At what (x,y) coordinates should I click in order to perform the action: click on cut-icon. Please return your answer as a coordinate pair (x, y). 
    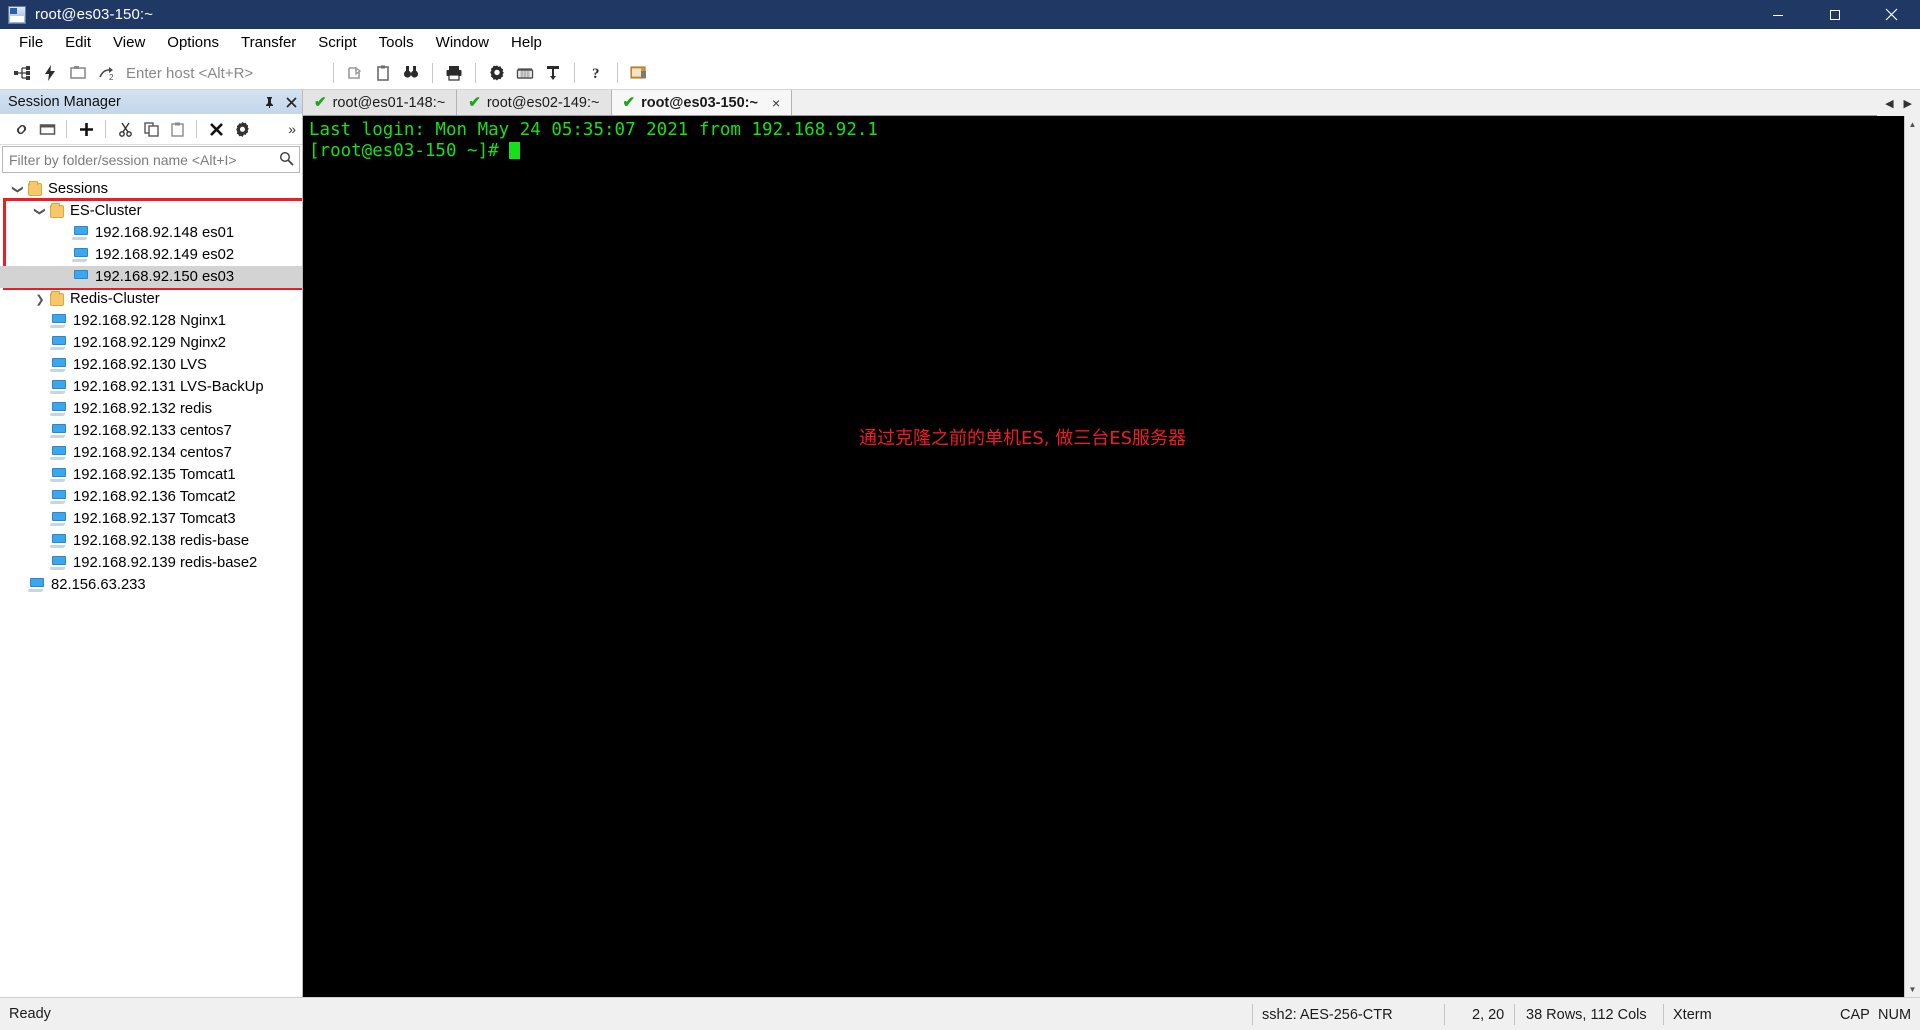
    Looking at the image, I should click on (125, 129).